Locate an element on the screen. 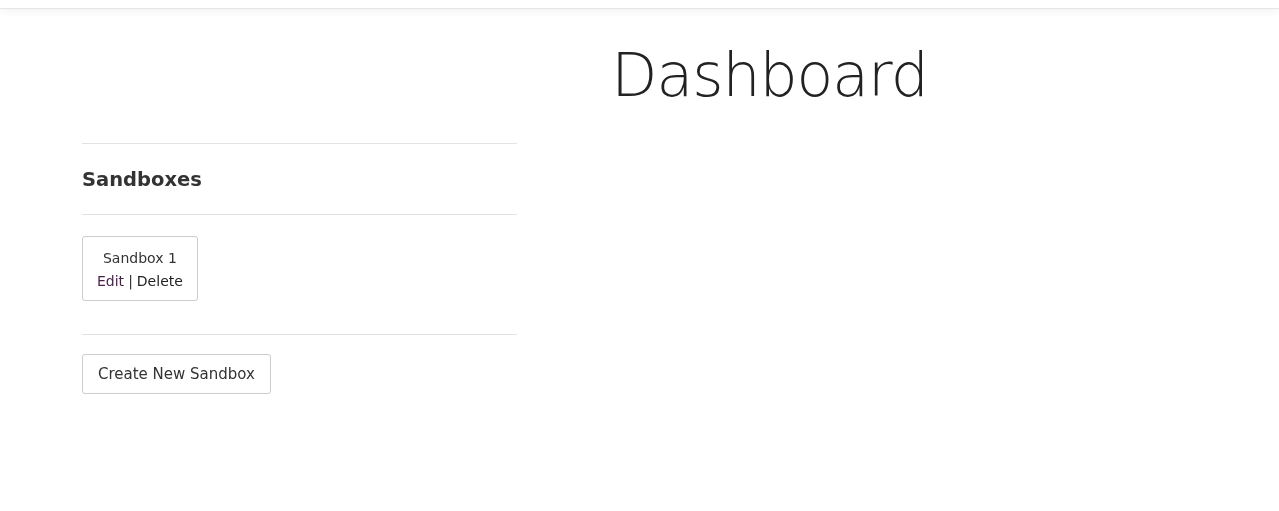 The height and width of the screenshot is (511, 1279). edit-link: Edit is located at coordinates (111, 281).